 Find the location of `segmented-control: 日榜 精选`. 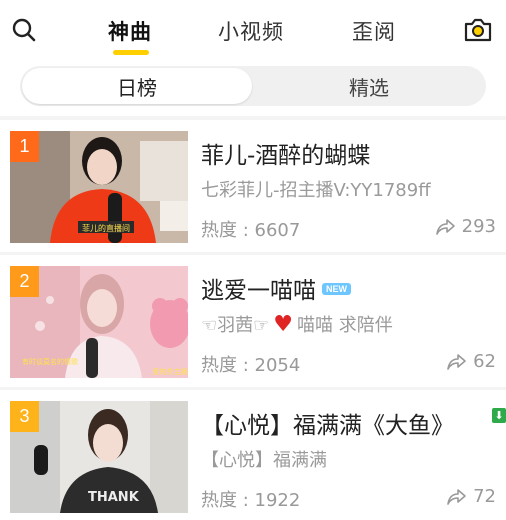

segmented-control: 日榜 精选 is located at coordinates (253, 86).